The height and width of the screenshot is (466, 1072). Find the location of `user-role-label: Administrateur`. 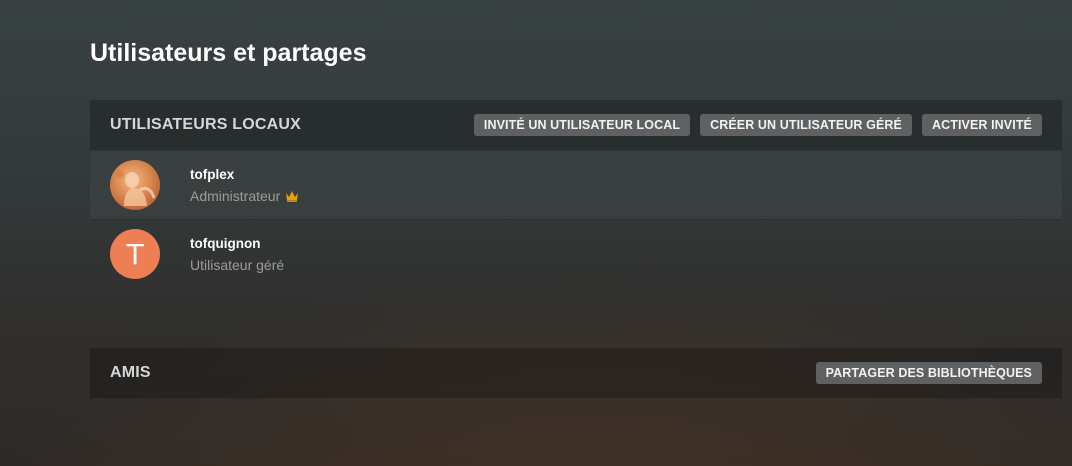

user-role-label: Administrateur is located at coordinates (235, 195).